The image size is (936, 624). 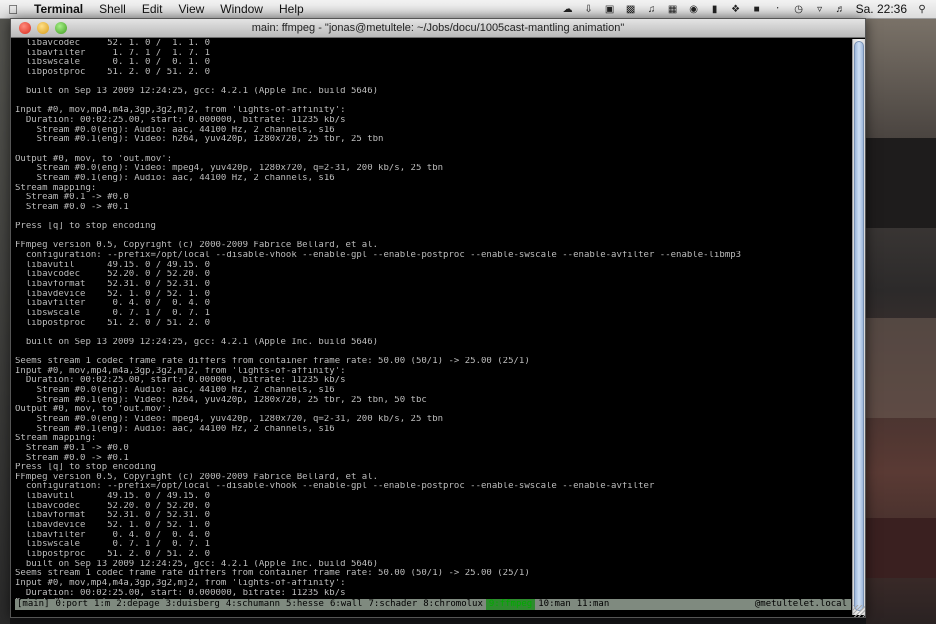 I want to click on battery-icon: ▮, so click(x=715, y=9).